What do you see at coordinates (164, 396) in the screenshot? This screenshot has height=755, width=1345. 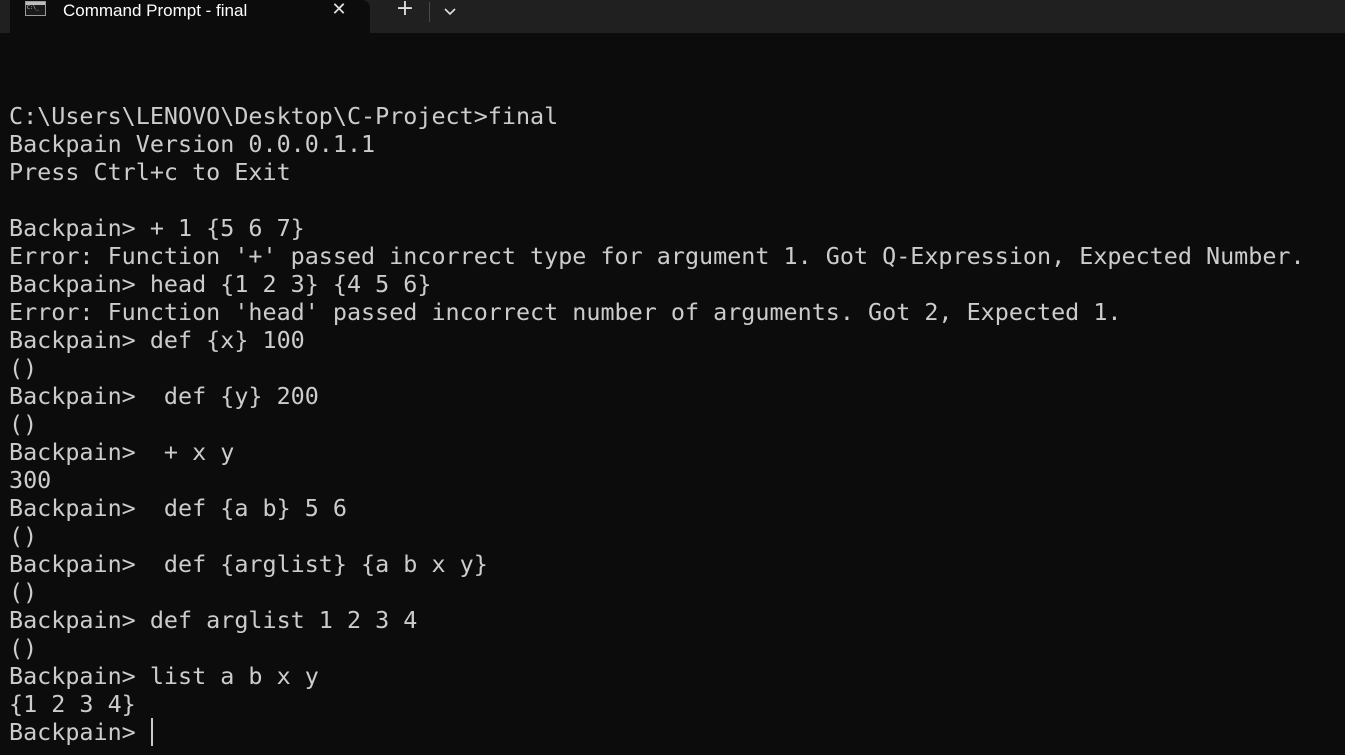 I see `terminal-line: Backpain> def {y} 200` at bounding box center [164, 396].